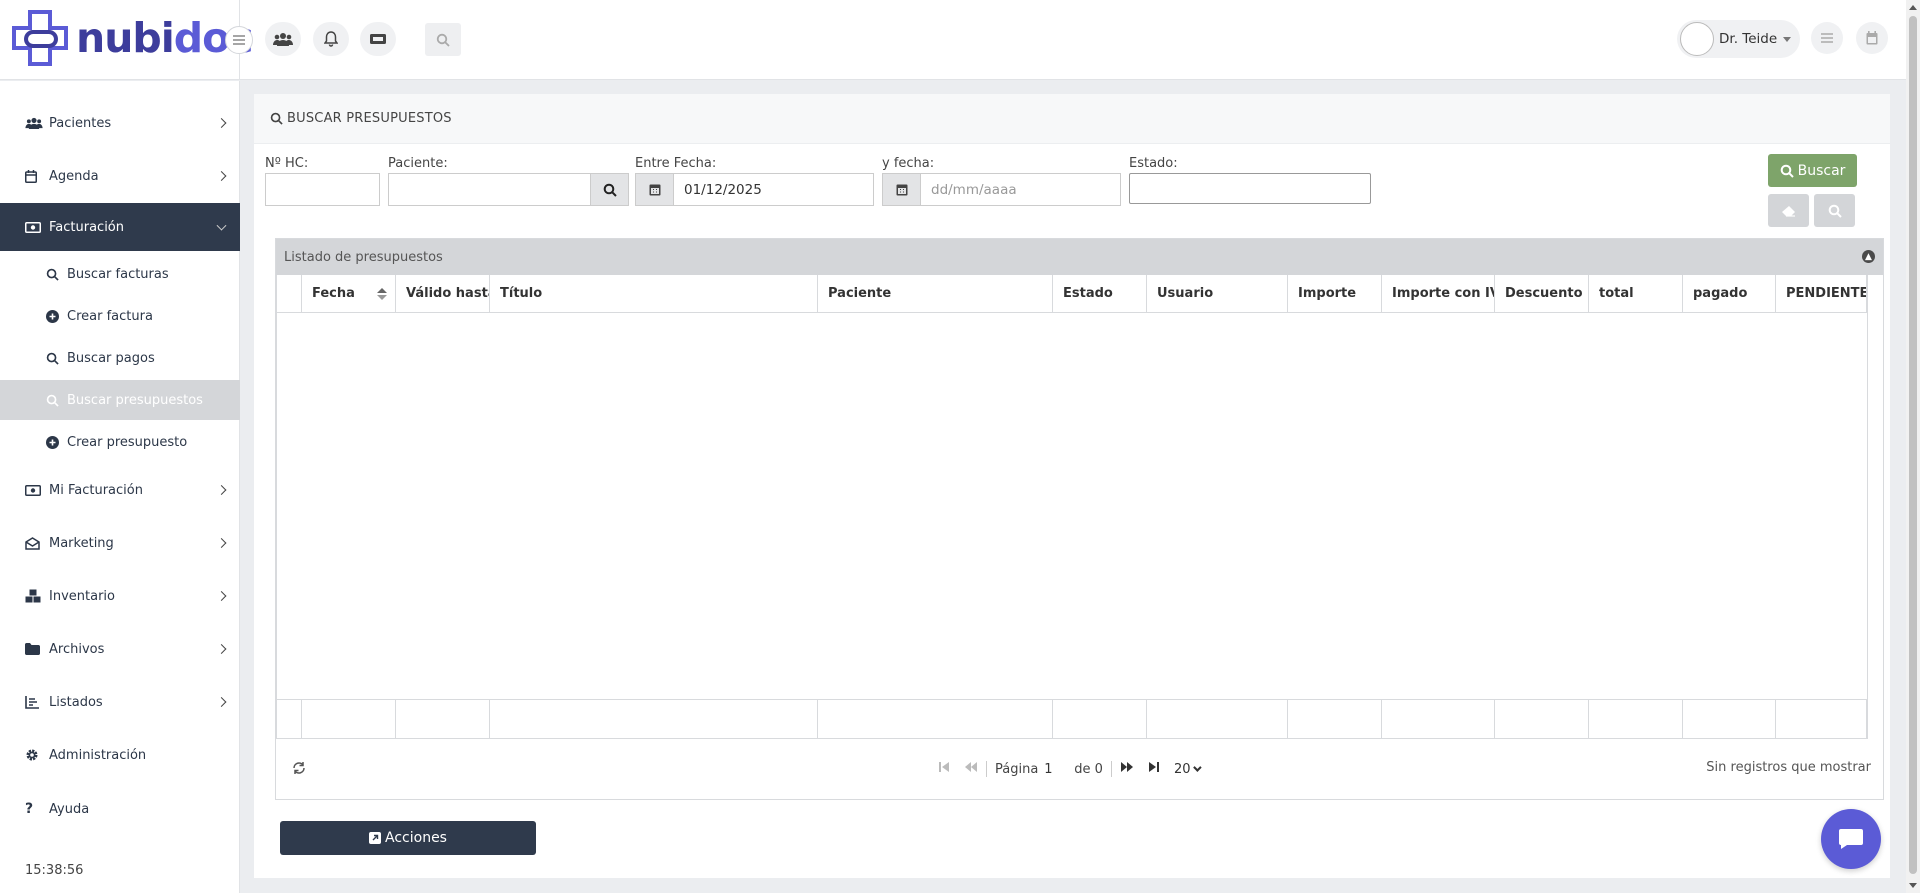  I want to click on chat-icon, so click(1851, 839).